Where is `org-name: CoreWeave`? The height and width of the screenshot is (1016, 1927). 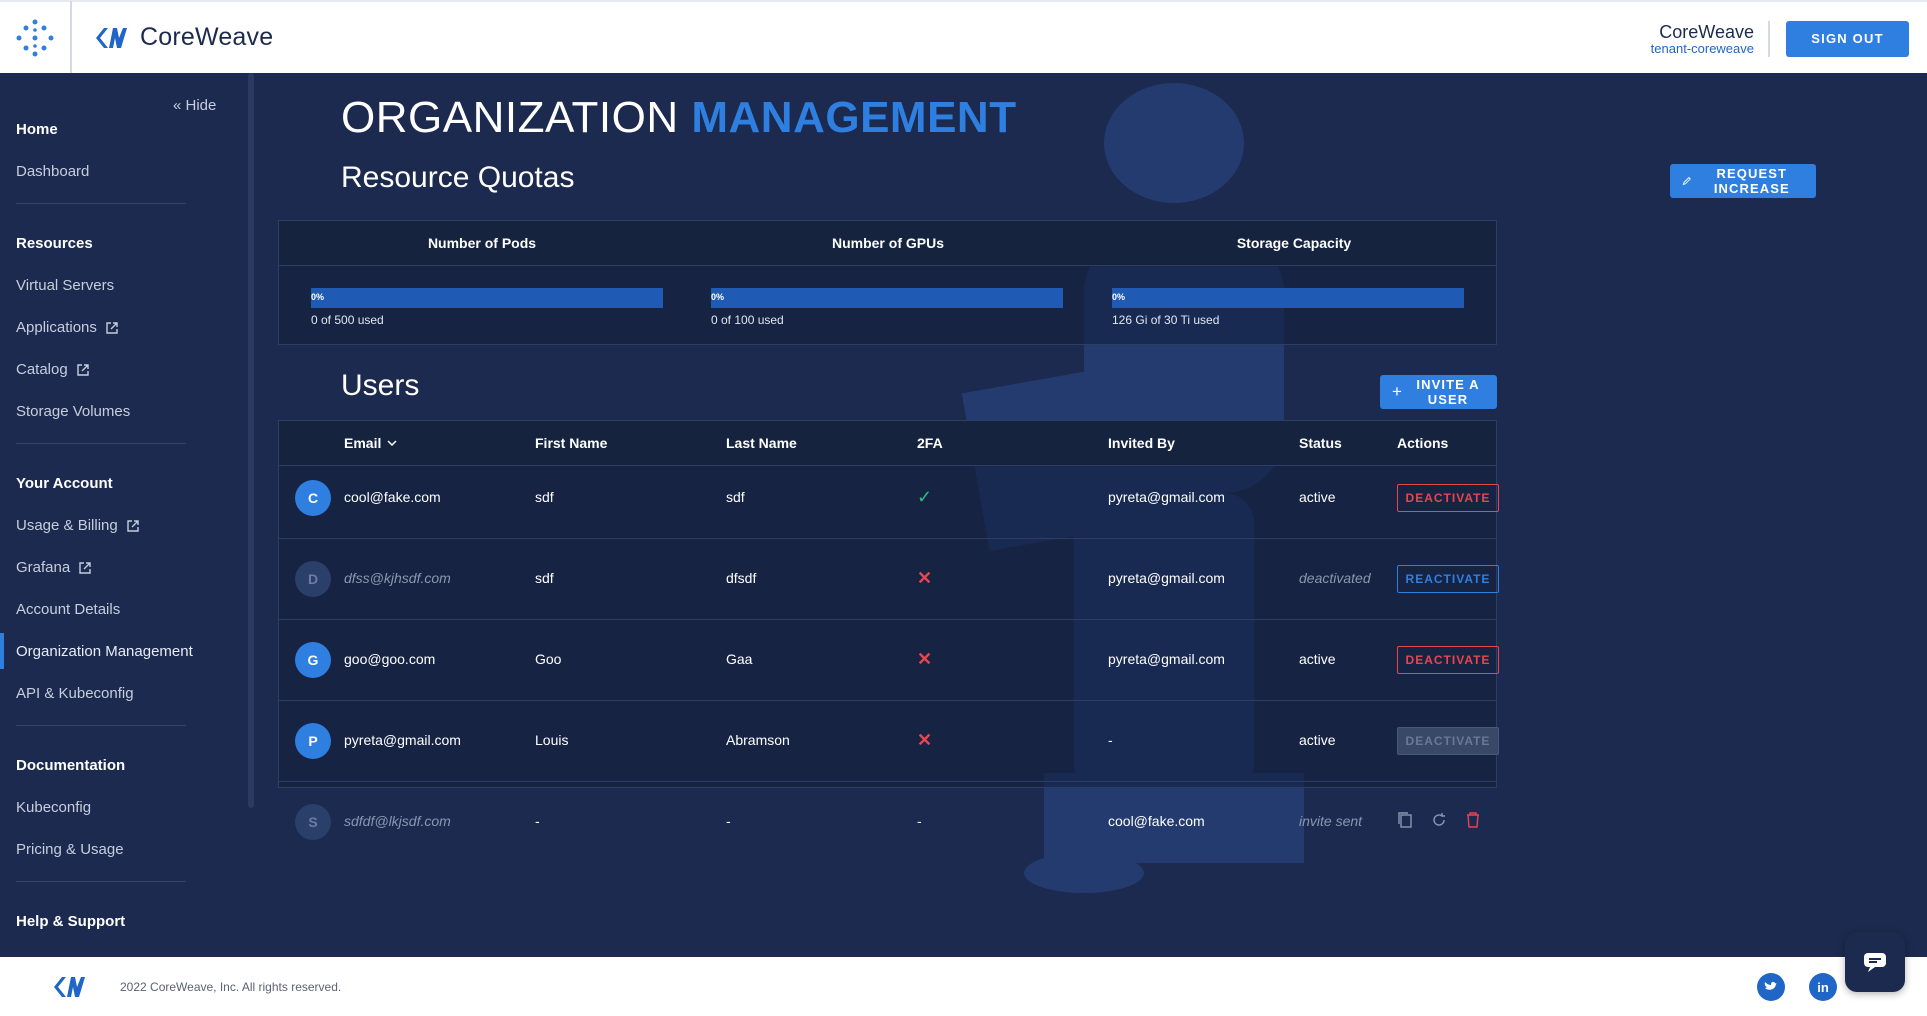
org-name: CoreWeave is located at coordinates (1706, 31).